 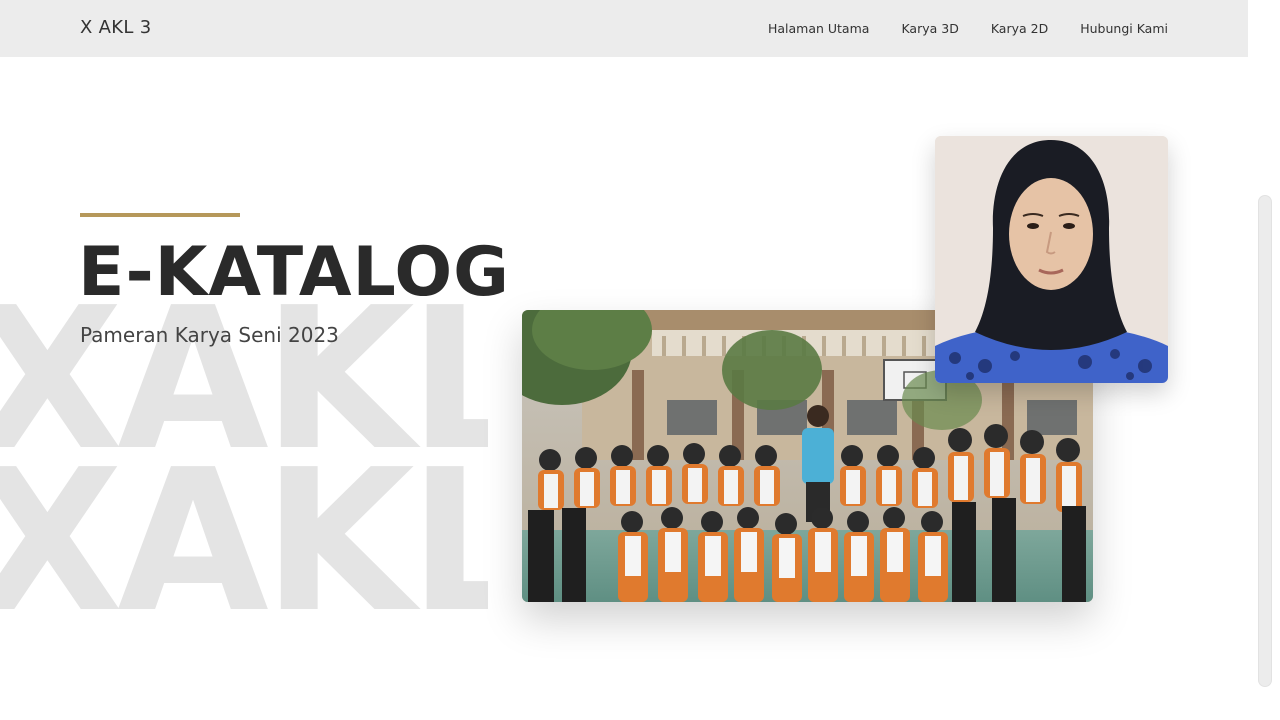 I want to click on page-scrollbar, so click(x=1265, y=441).